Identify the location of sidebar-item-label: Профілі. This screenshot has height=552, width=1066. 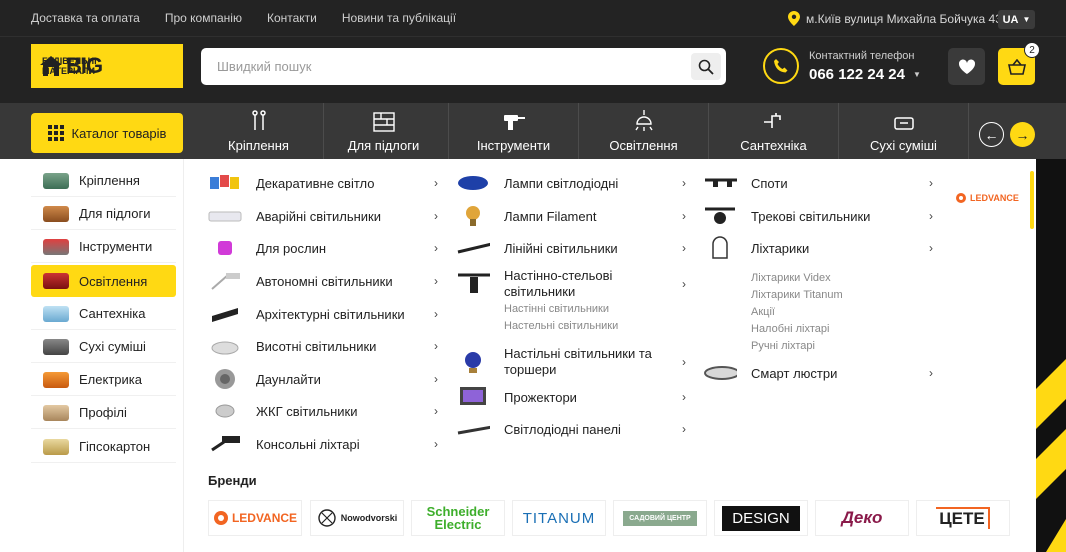
(103, 412).